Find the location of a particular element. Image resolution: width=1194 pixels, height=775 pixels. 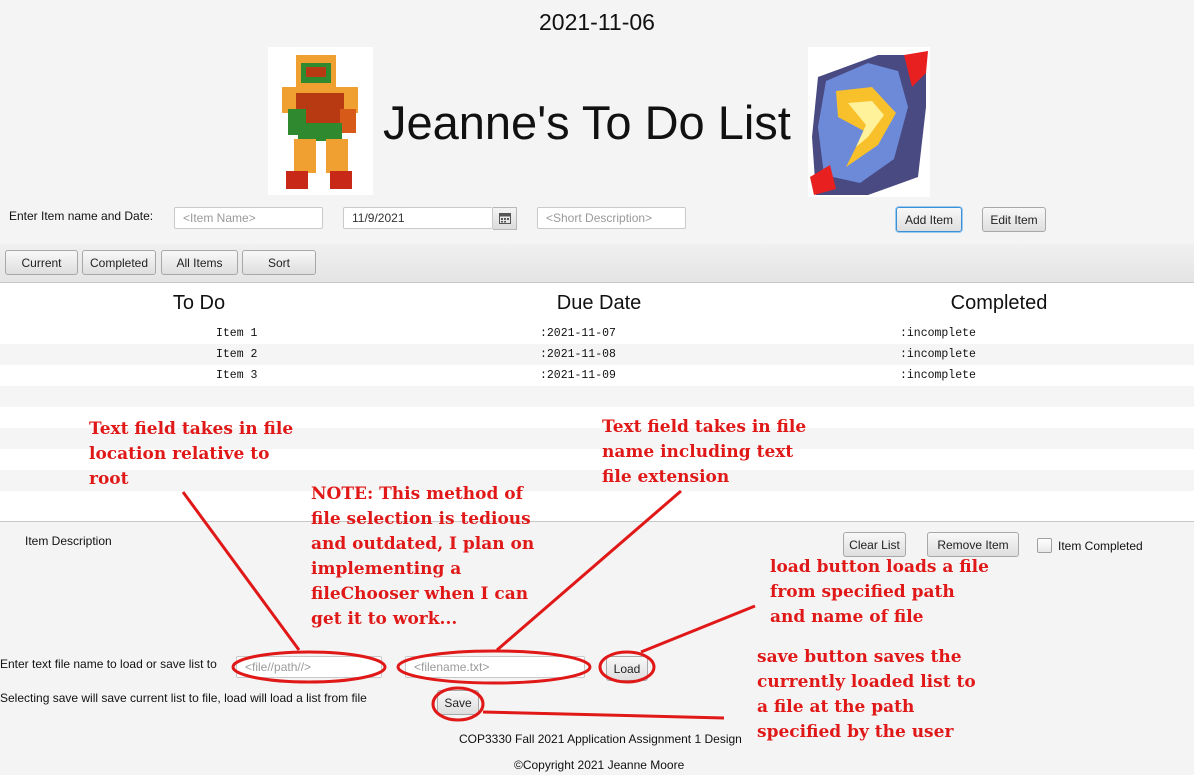

item-description-label: Item Description is located at coordinates (68, 541).